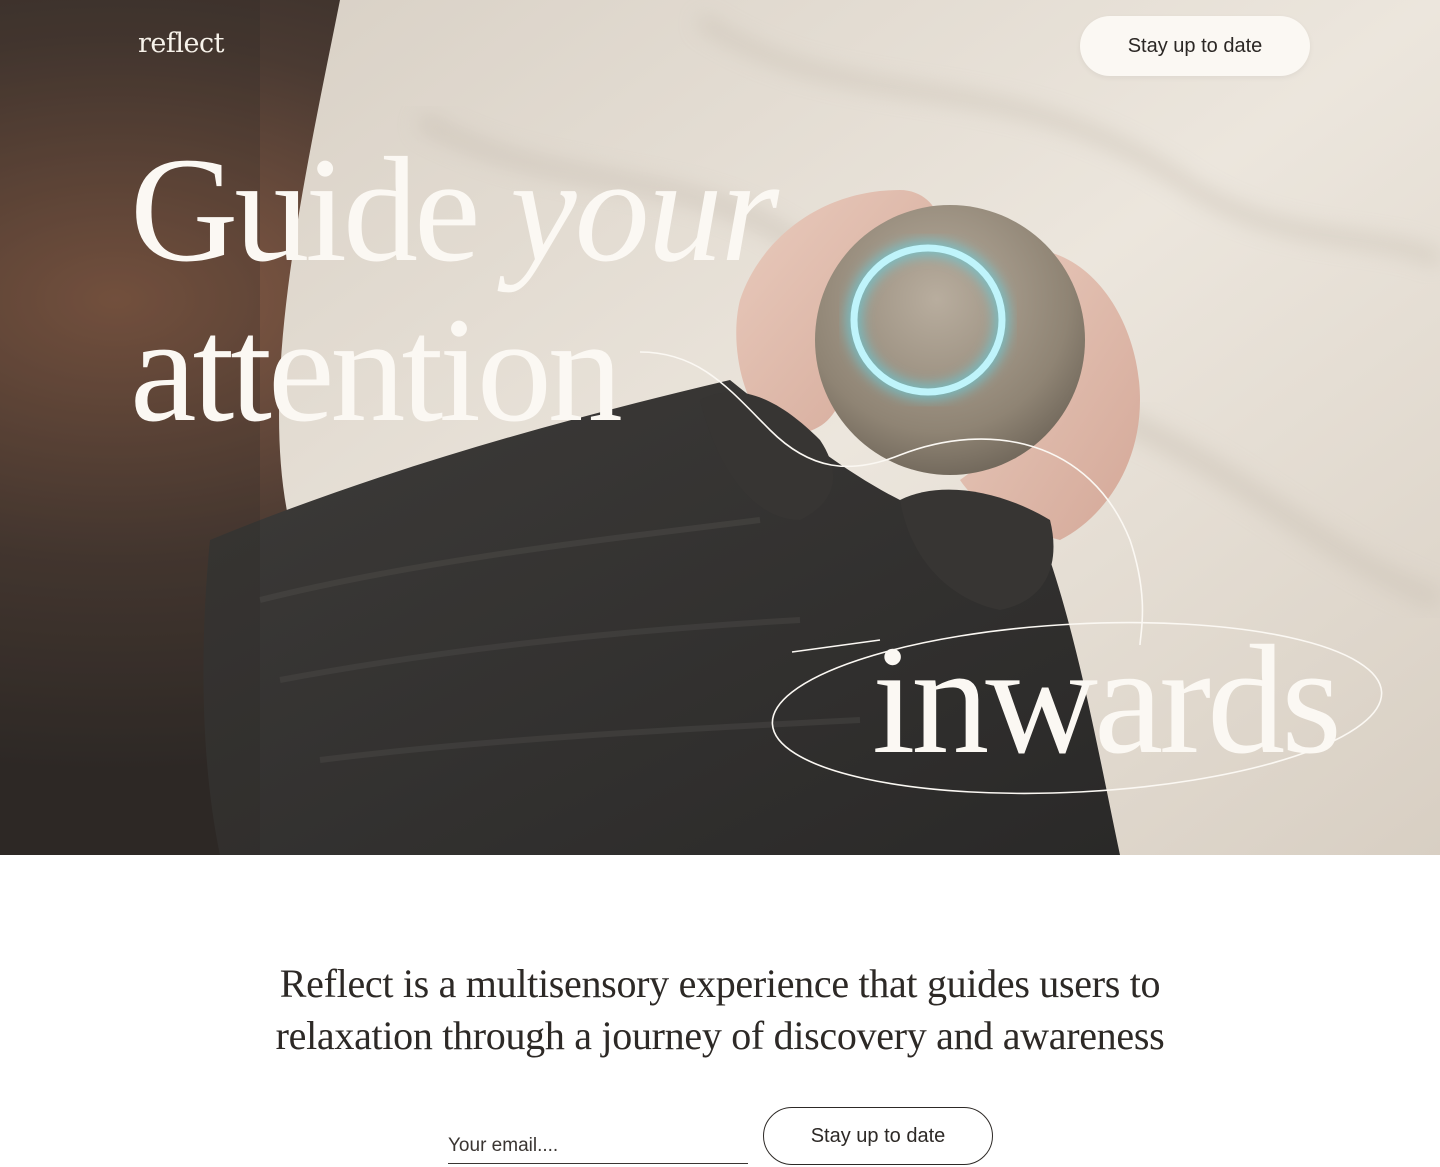 This screenshot has width=1440, height=1167. I want to click on hero-headline: Guide your attention, so click(454, 290).